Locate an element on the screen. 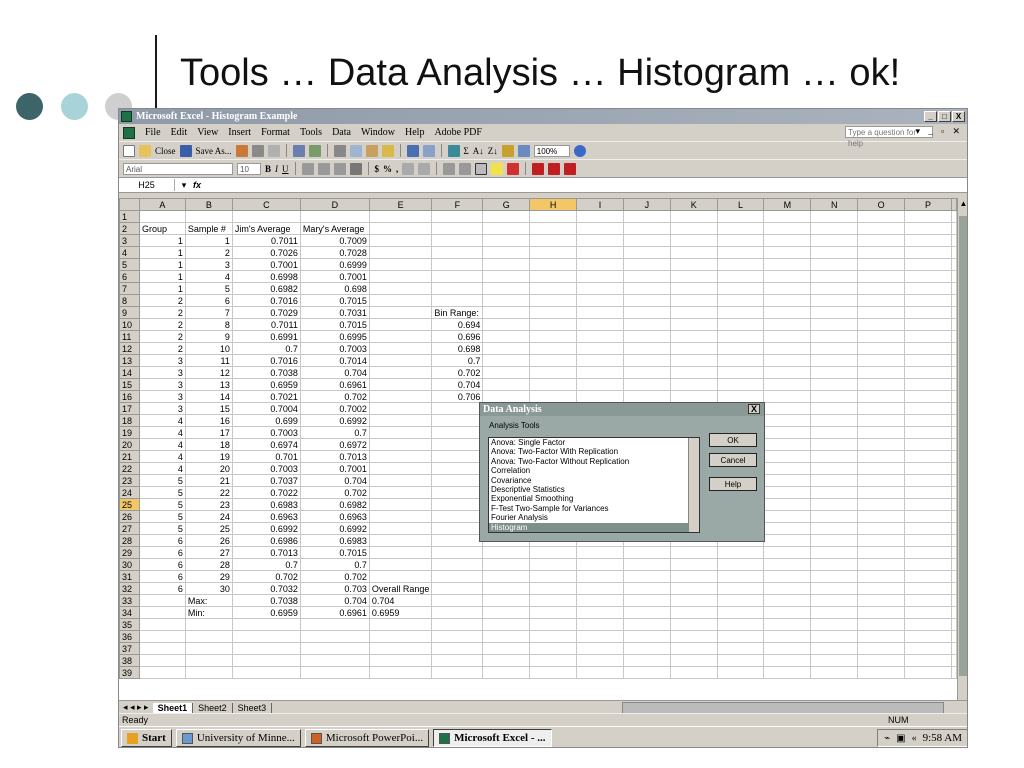  analysis-tool-item: Anova: Two-Factor Without Replication is located at coordinates (594, 461).